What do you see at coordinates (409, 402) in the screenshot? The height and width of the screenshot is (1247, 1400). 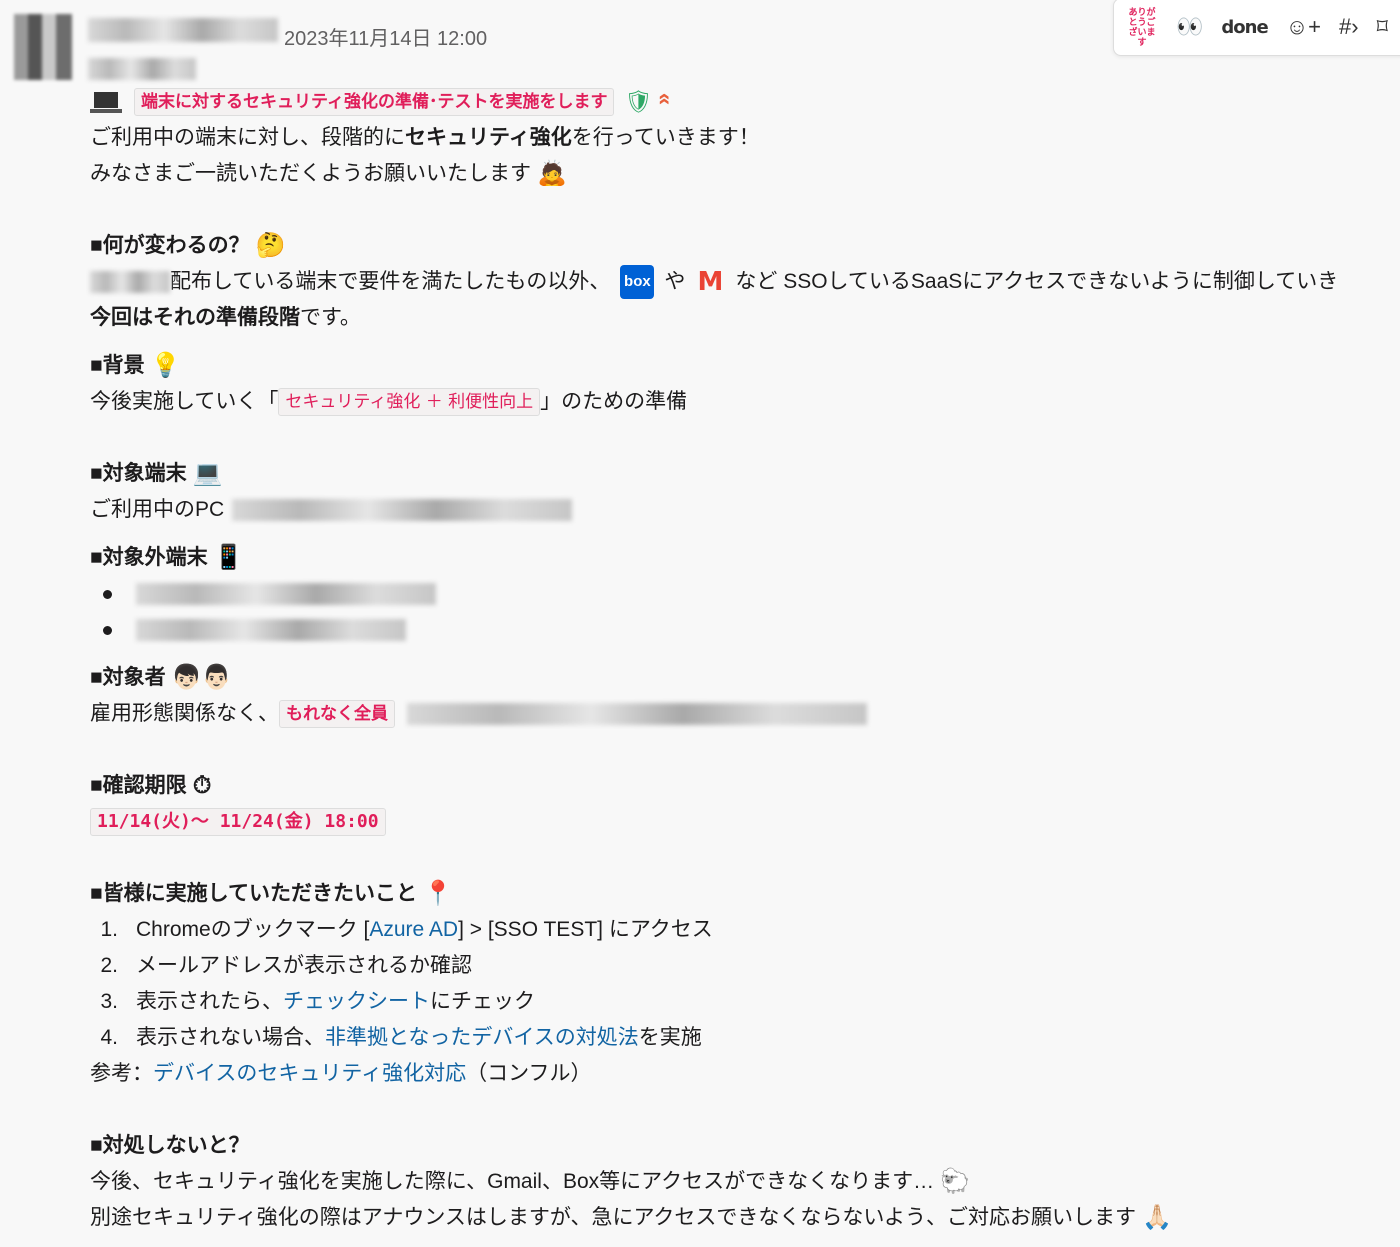 I see `background-code: セキュリティ強化 ＋ 利便性向上` at bounding box center [409, 402].